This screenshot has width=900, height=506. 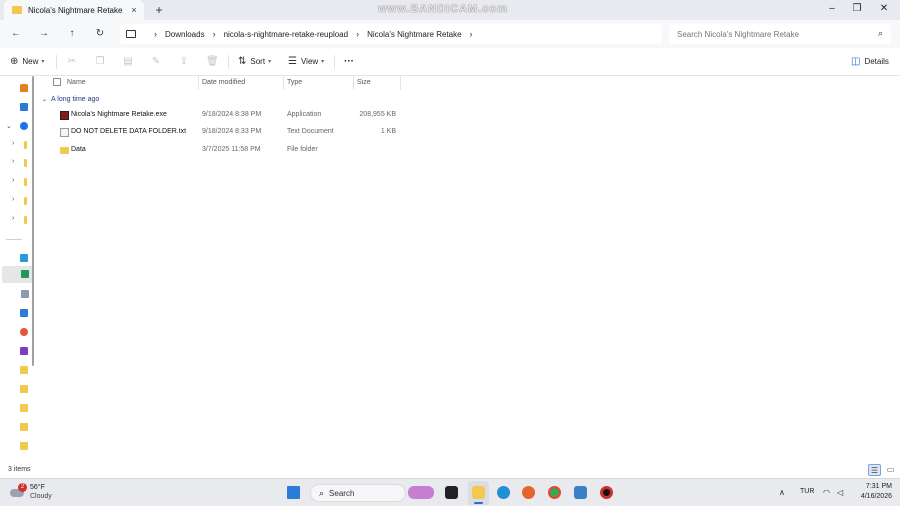 I want to click on tiles-view-button: ▭, so click(x=890, y=470).